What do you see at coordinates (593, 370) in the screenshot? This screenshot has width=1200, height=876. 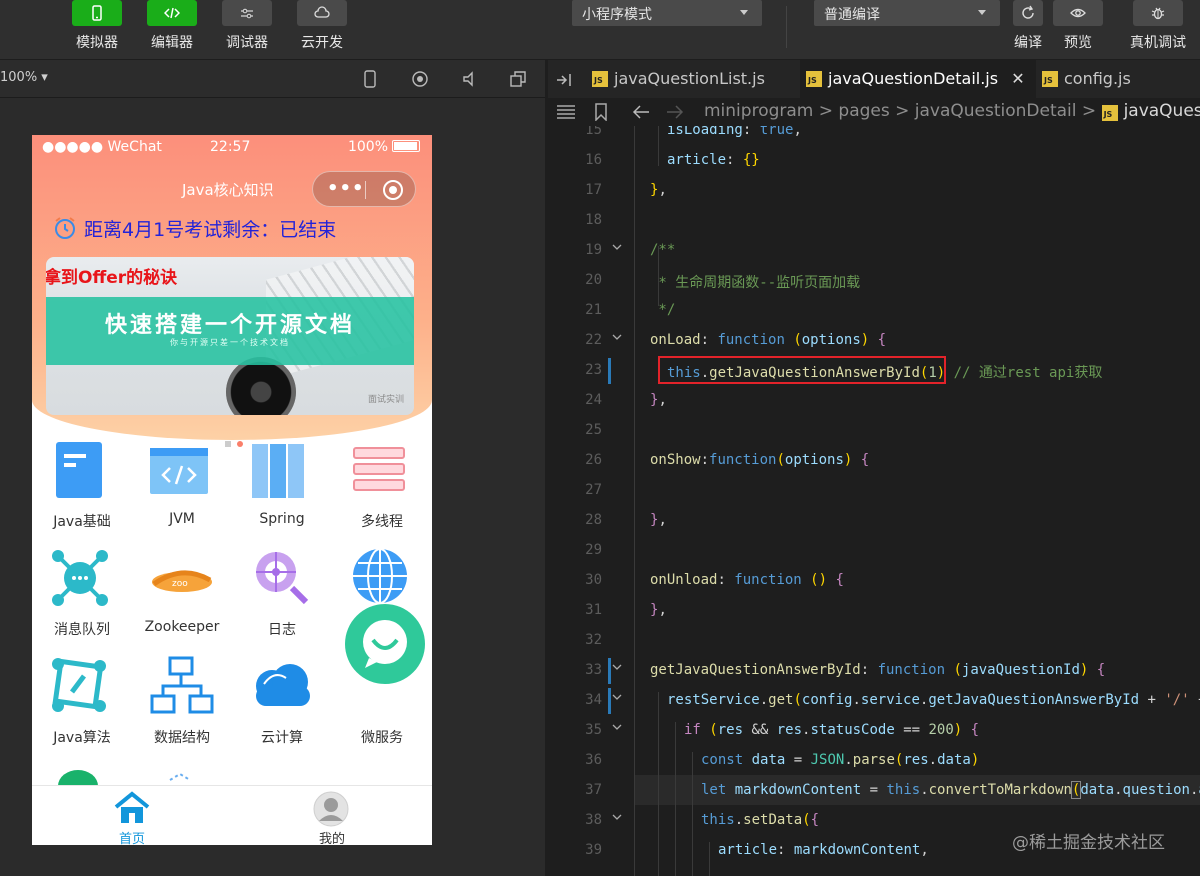 I see `line-number: 23` at bounding box center [593, 370].